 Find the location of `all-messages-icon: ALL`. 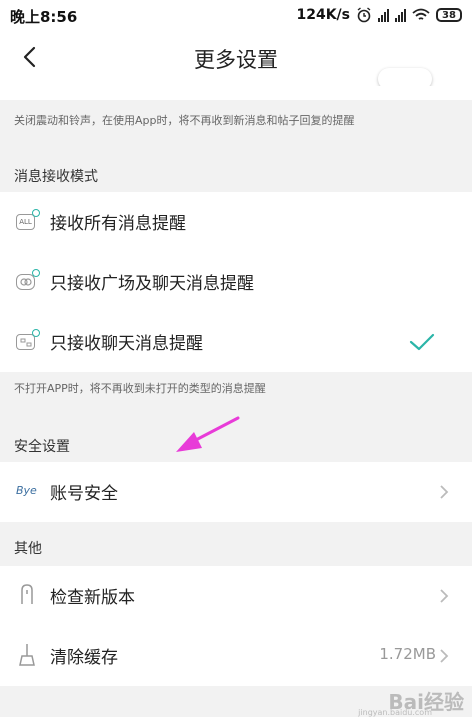

all-messages-icon: ALL is located at coordinates (27, 221).